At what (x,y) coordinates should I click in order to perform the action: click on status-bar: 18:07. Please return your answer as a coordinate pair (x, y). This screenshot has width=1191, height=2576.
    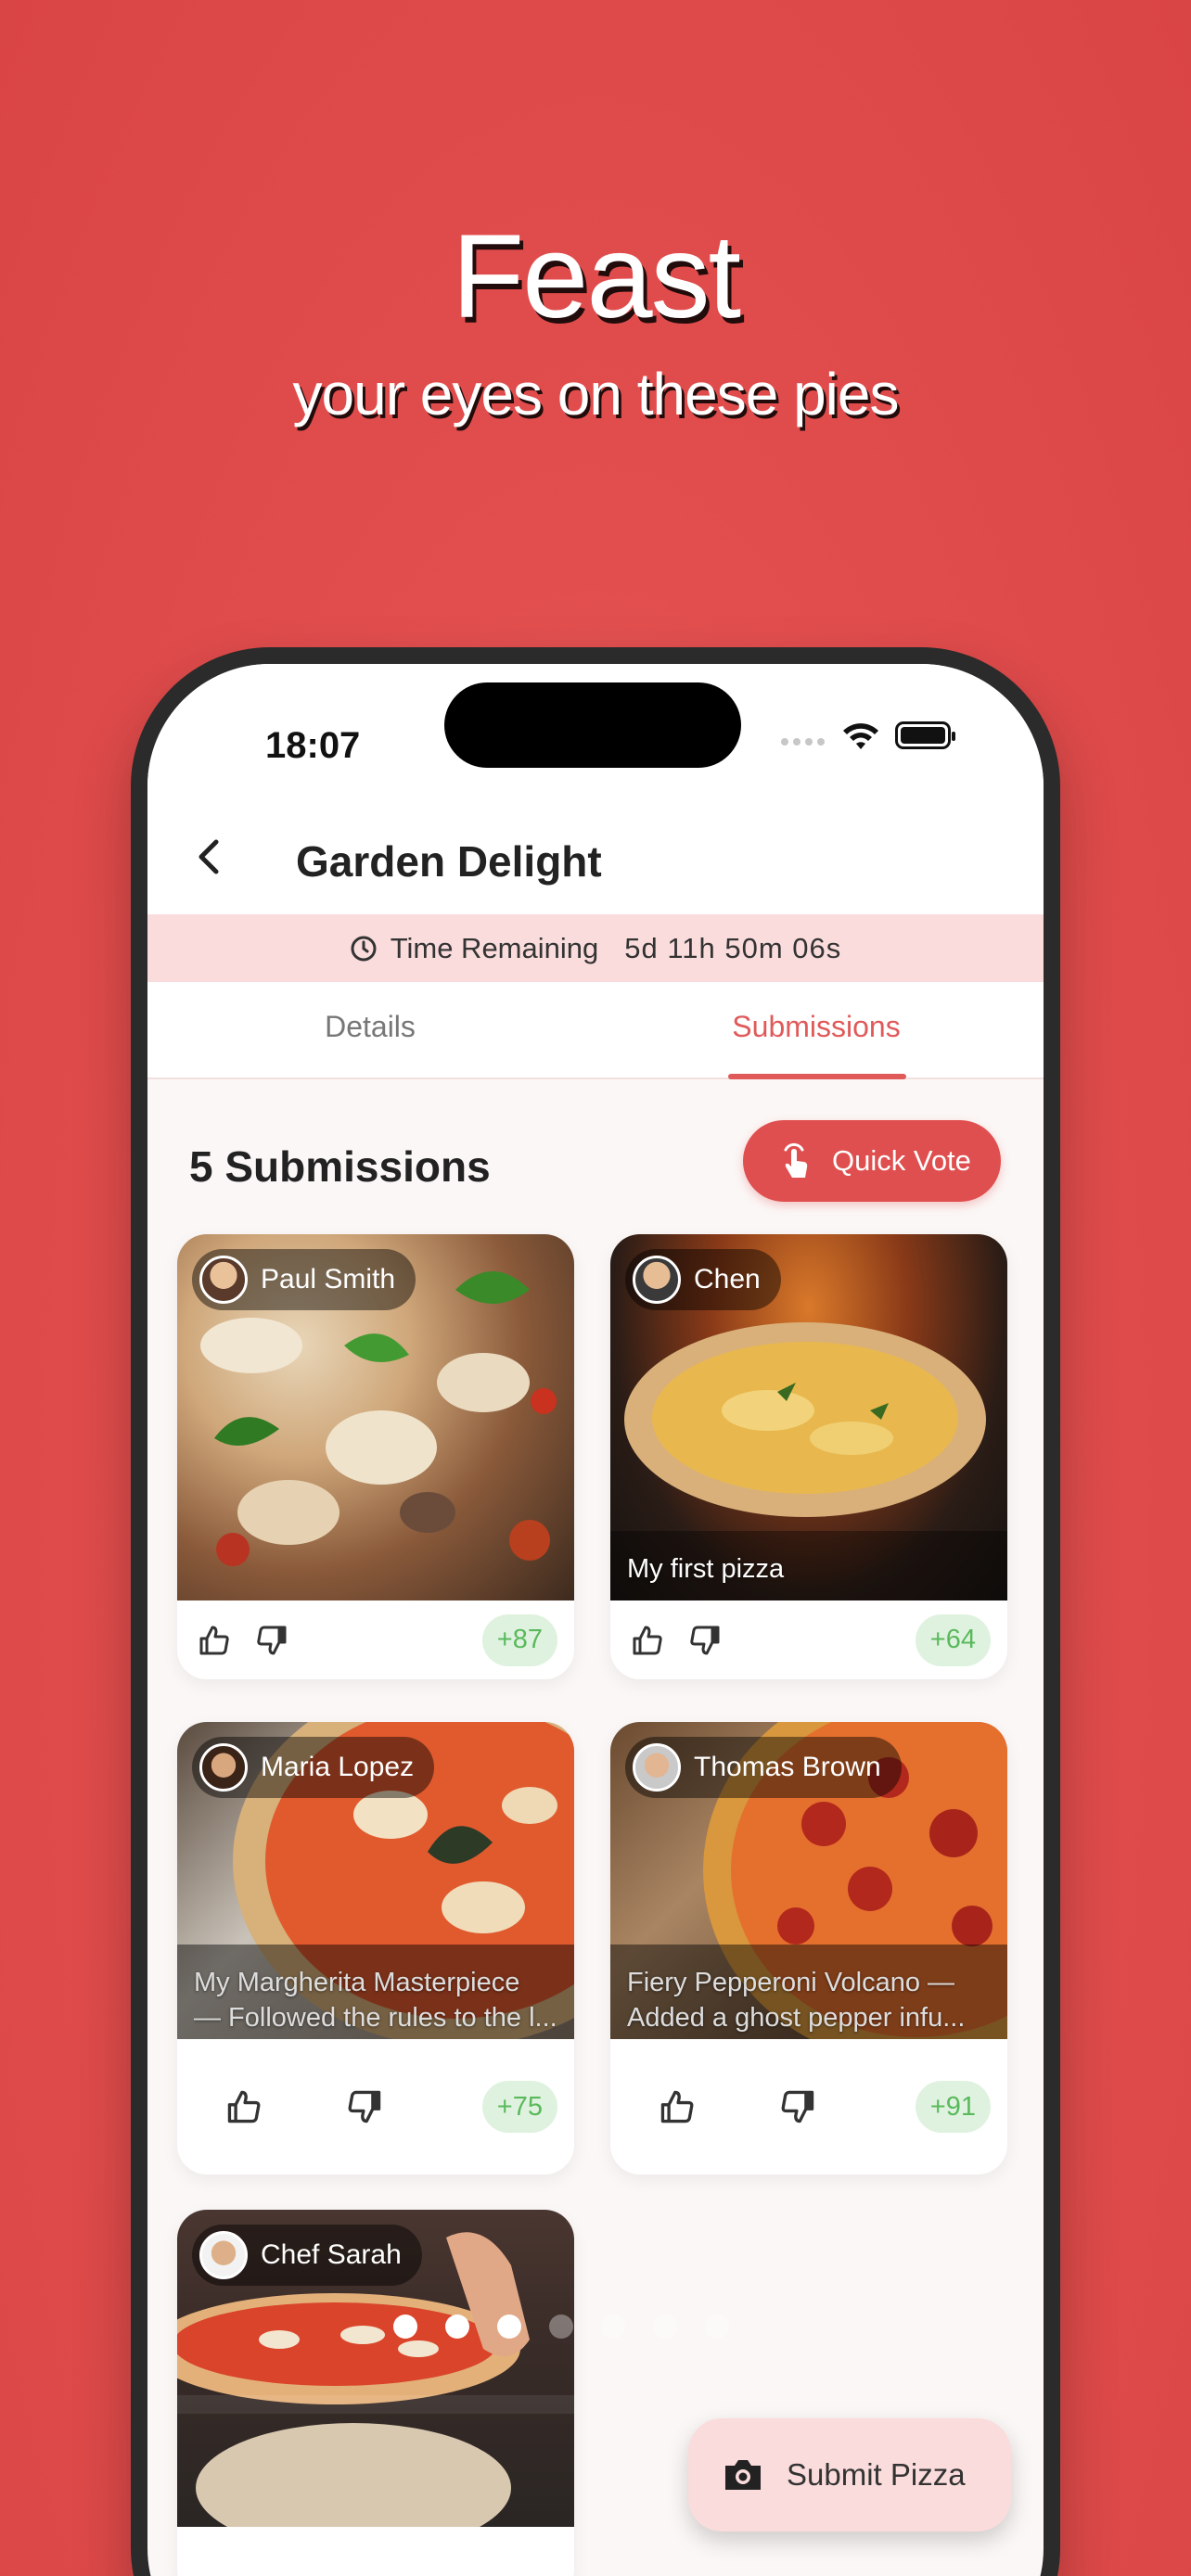
    Looking at the image, I should click on (595, 733).